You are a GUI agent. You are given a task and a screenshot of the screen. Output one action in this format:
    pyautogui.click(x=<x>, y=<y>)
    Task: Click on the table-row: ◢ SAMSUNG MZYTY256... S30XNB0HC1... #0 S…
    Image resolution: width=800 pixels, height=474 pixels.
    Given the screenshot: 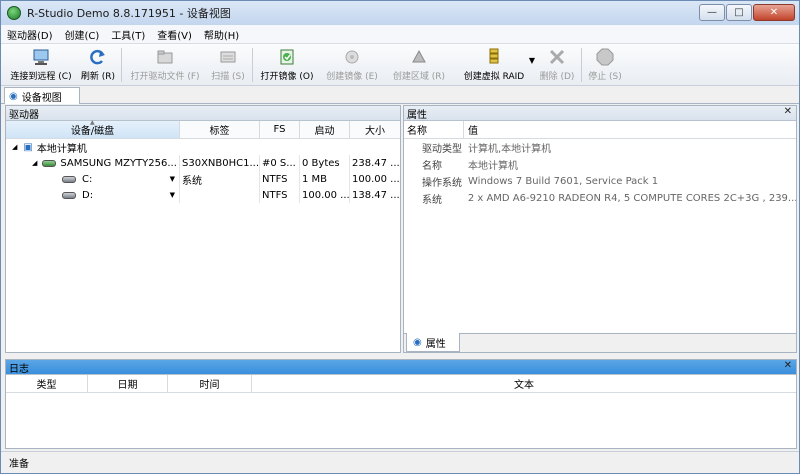 What is the action you would take?
    pyautogui.click(x=203, y=163)
    